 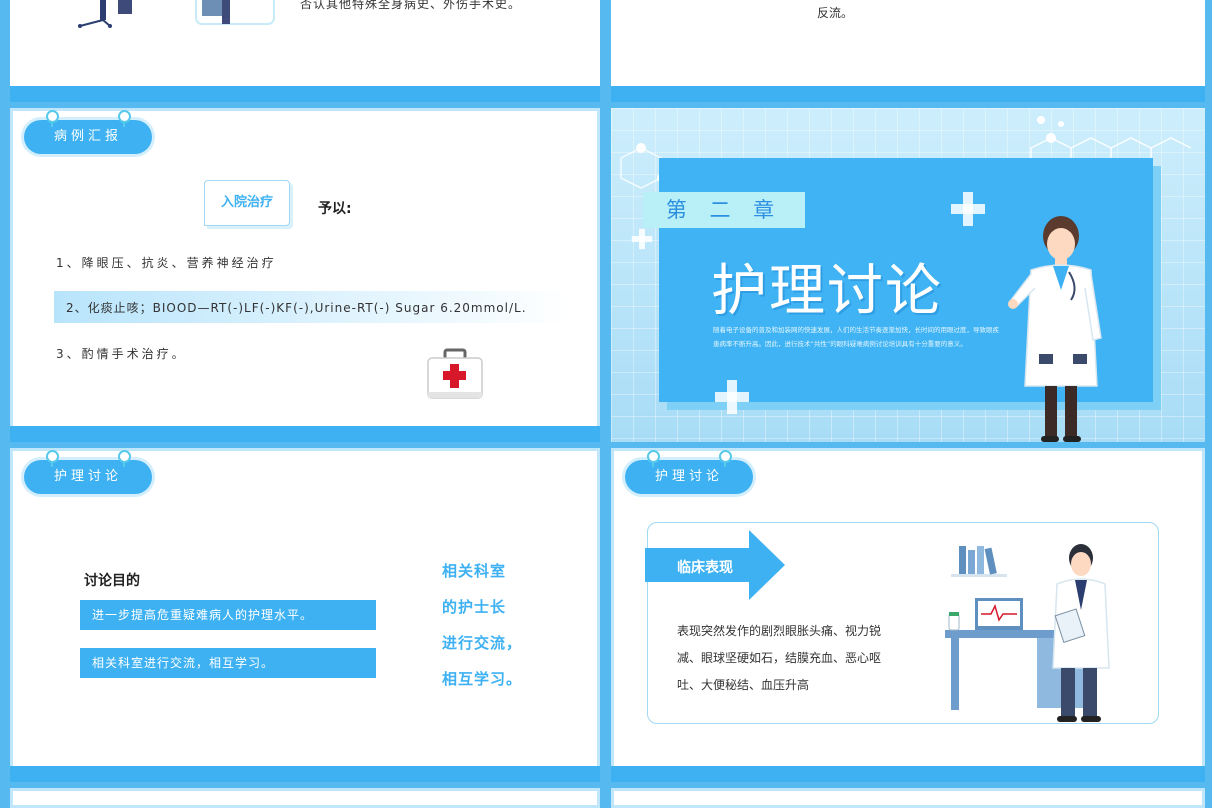 What do you see at coordinates (908, 798) in the screenshot?
I see `slide-bottom-right` at bounding box center [908, 798].